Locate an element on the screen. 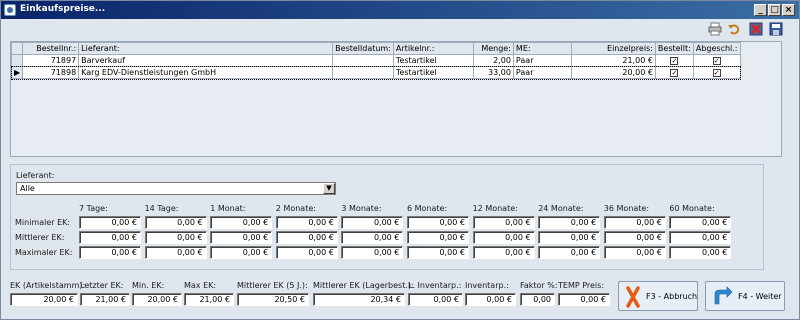 This screenshot has width=800, height=320. app-icon is located at coordinates (10, 10).